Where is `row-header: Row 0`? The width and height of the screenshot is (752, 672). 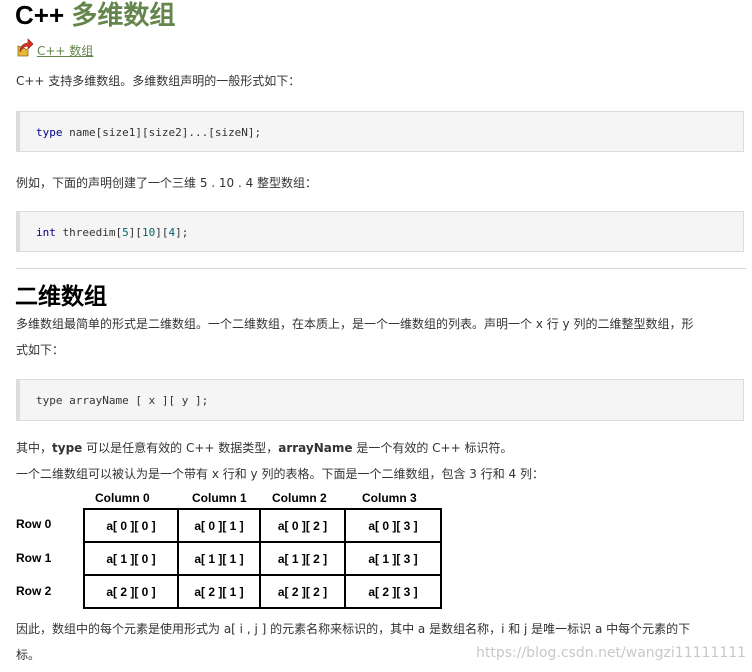
row-header: Row 0 is located at coordinates (34, 524).